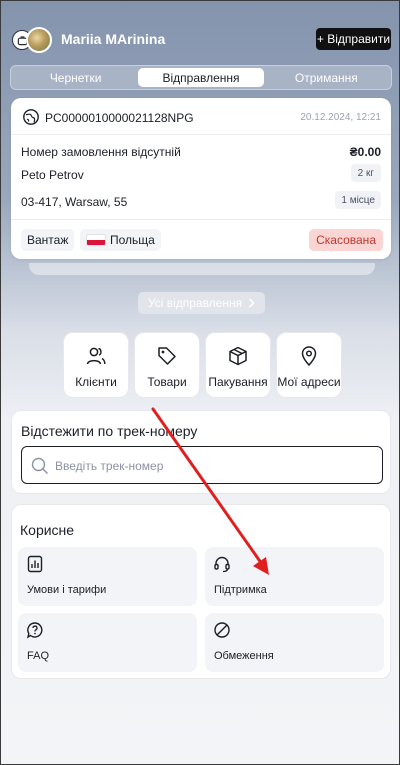 This screenshot has height=765, width=400. What do you see at coordinates (167, 356) in the screenshot?
I see `tag-icon` at bounding box center [167, 356].